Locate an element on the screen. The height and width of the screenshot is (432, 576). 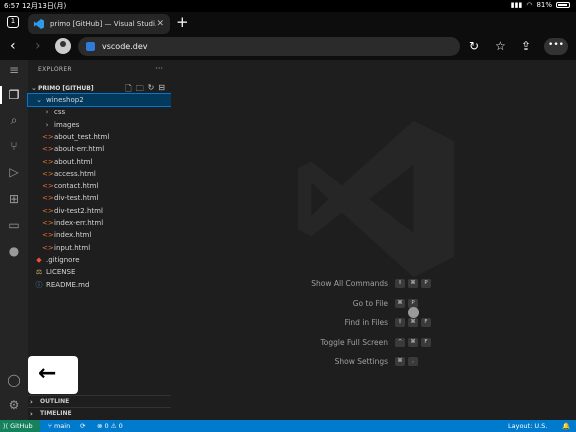
tree-item-label: .gitignore is located at coordinates (63, 259).